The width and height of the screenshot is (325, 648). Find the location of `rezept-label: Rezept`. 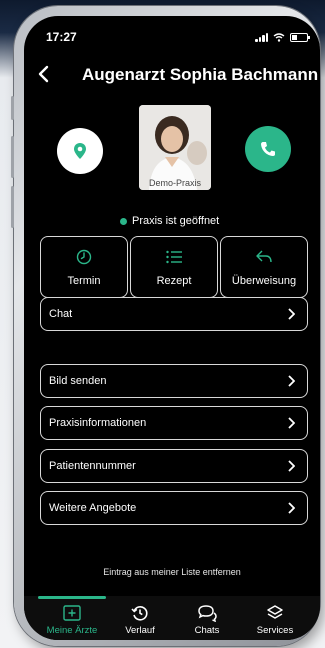

rezept-label: Rezept is located at coordinates (174, 281).